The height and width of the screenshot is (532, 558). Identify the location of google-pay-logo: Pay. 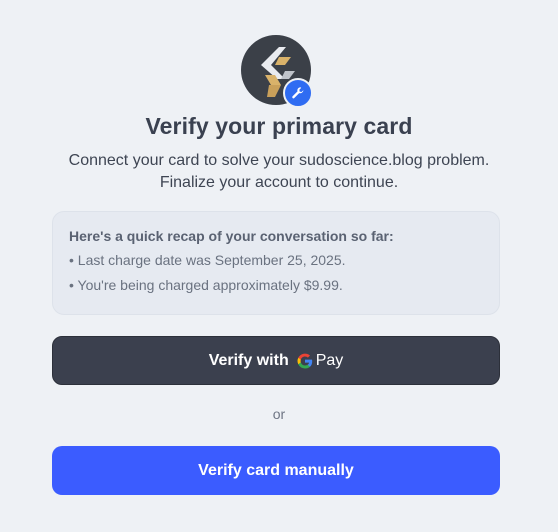
(320, 360).